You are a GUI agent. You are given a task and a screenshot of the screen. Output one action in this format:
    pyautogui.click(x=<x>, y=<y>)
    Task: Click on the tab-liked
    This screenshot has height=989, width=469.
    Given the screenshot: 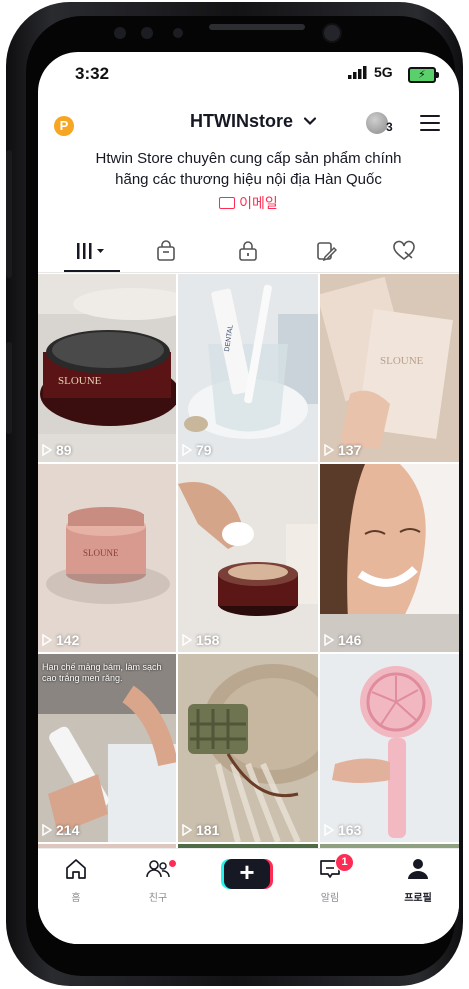 What is the action you would take?
    pyautogui.click(x=404, y=251)
    